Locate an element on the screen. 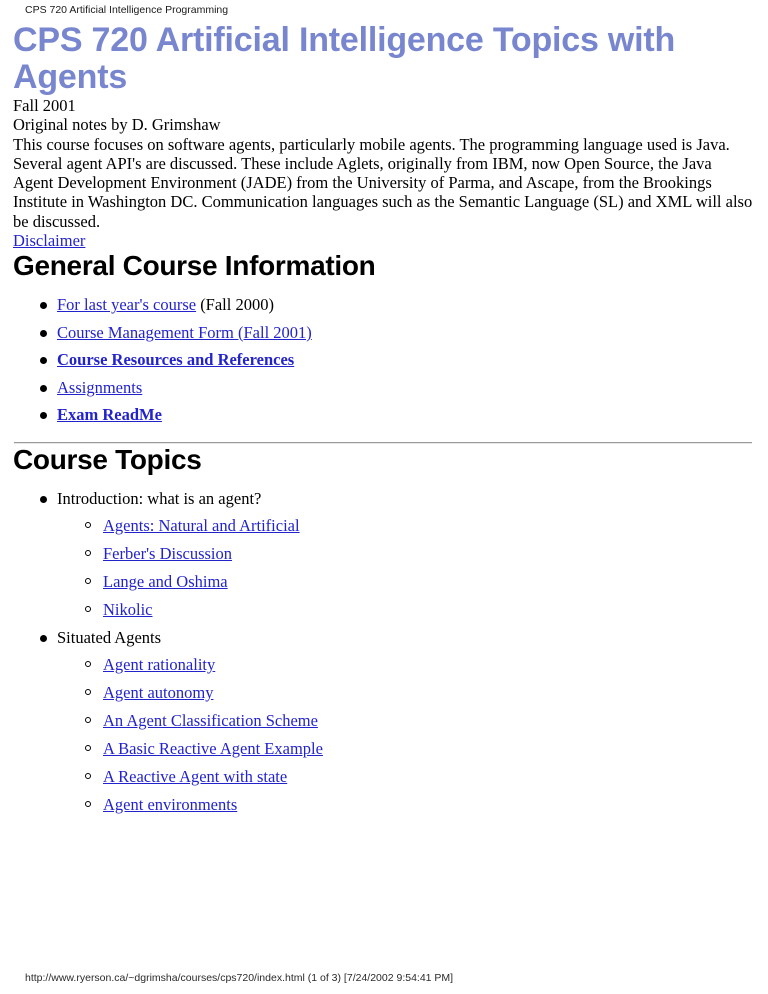  list-item: Ferber's Discussion is located at coordinates (405, 553).